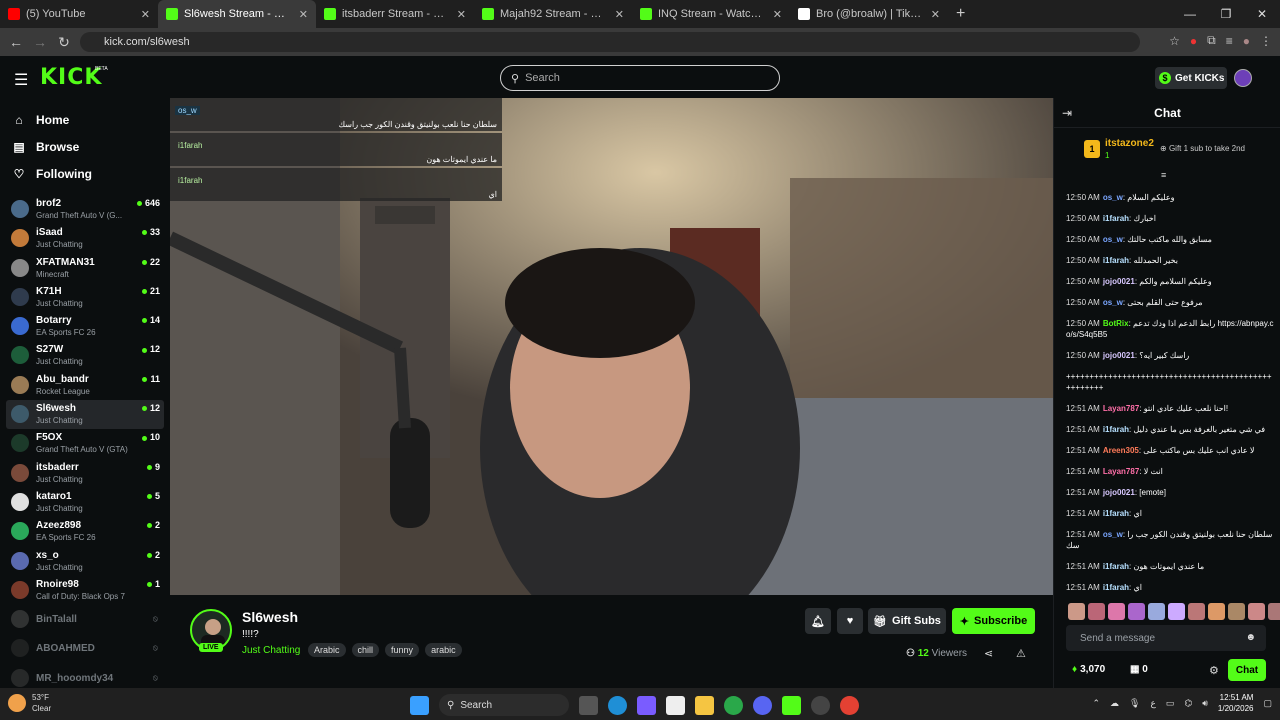  I want to click on file-explorer-icon, so click(704, 705).